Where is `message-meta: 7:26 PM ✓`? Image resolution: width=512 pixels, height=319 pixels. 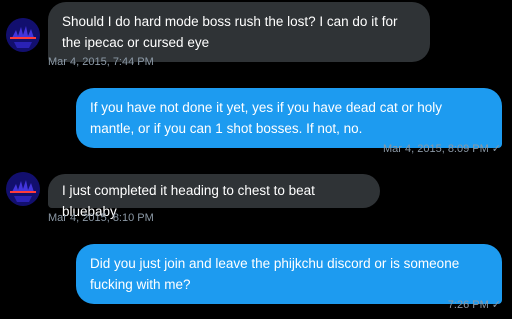 message-meta: 7:26 PM ✓ is located at coordinates (474, 304).